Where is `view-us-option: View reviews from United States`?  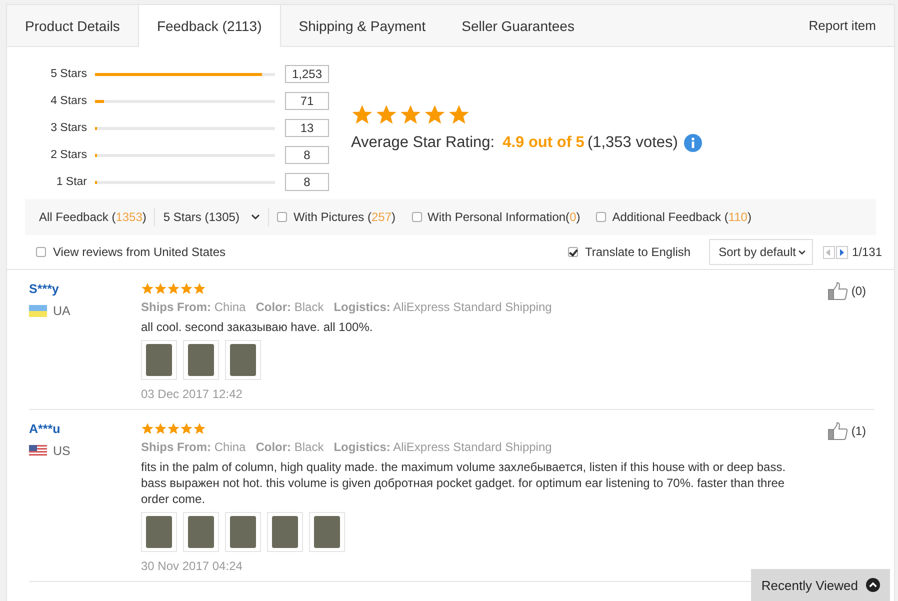 view-us-option: View reviews from United States is located at coordinates (131, 252).